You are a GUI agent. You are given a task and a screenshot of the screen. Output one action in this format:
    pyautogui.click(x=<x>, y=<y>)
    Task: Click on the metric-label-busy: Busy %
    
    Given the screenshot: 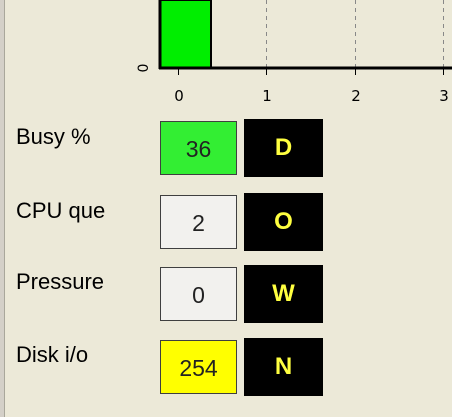 What is the action you would take?
    pyautogui.click(x=53, y=136)
    